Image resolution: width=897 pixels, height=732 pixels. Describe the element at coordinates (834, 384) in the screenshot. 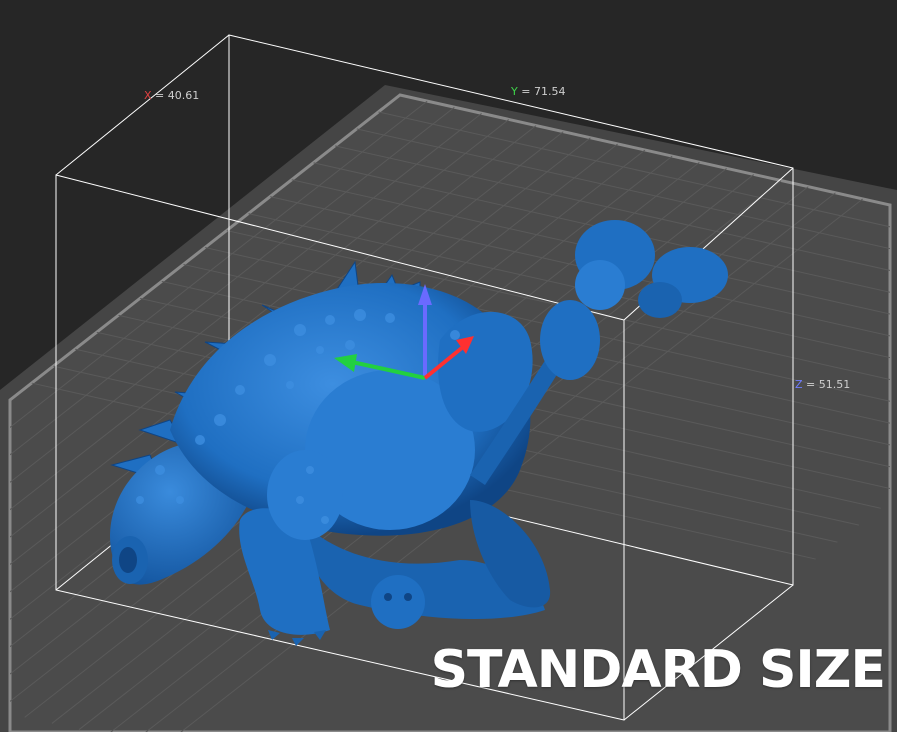

I see `z-dimension-value: 51.51` at that location.